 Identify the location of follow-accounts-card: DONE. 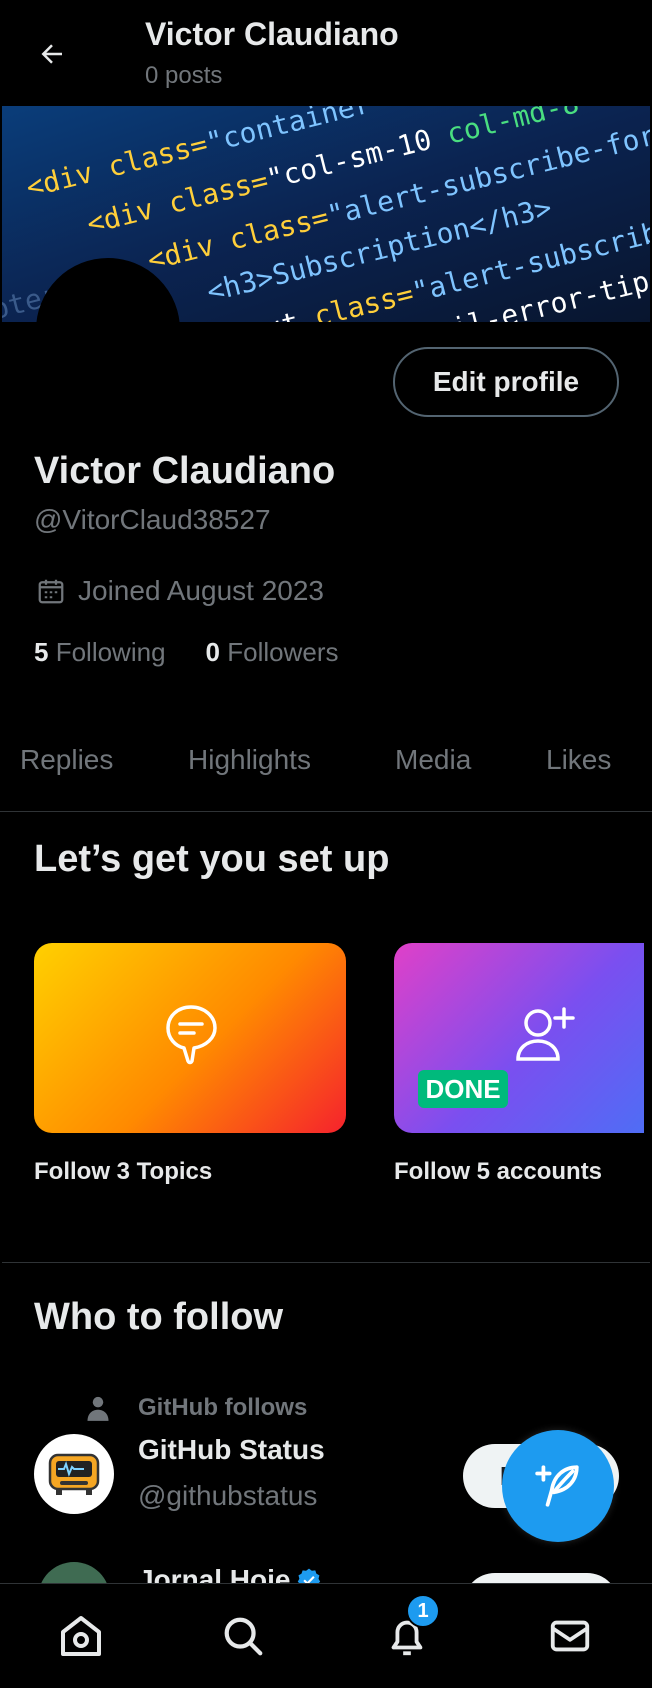
(519, 1038).